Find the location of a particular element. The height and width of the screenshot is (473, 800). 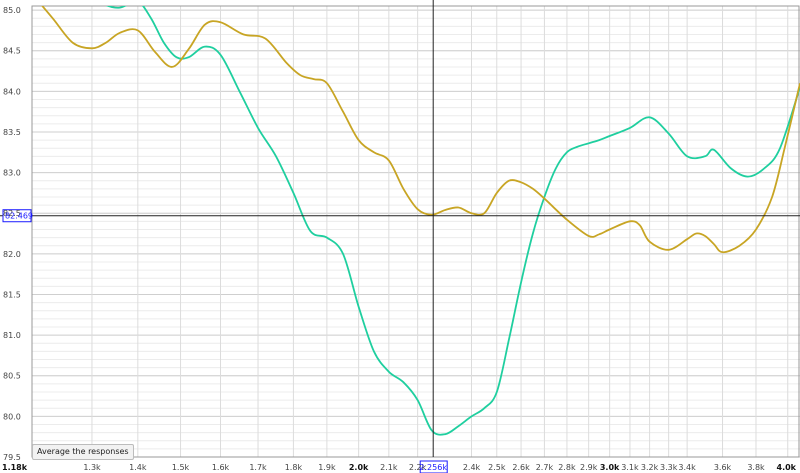

y-tick-label: 85.0 is located at coordinates (12, 10).